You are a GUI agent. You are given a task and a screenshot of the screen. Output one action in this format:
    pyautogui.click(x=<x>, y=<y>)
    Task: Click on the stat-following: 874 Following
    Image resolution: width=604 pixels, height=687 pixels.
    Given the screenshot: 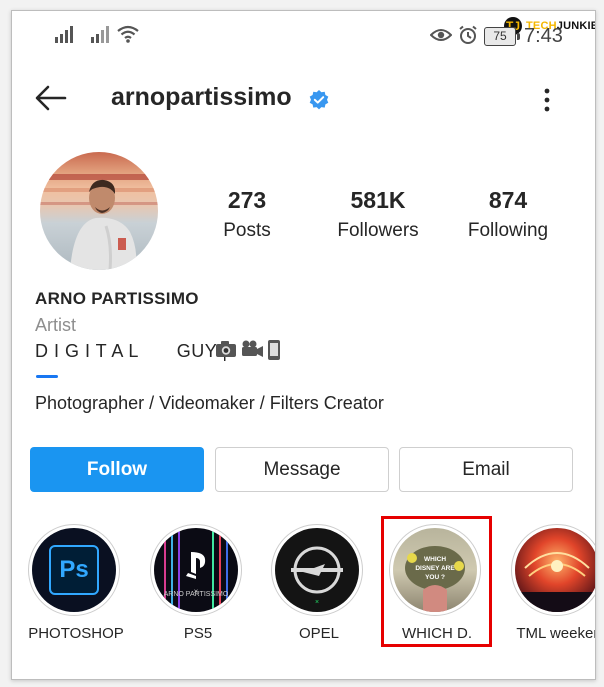 What is the action you would take?
    pyautogui.click(x=508, y=214)
    